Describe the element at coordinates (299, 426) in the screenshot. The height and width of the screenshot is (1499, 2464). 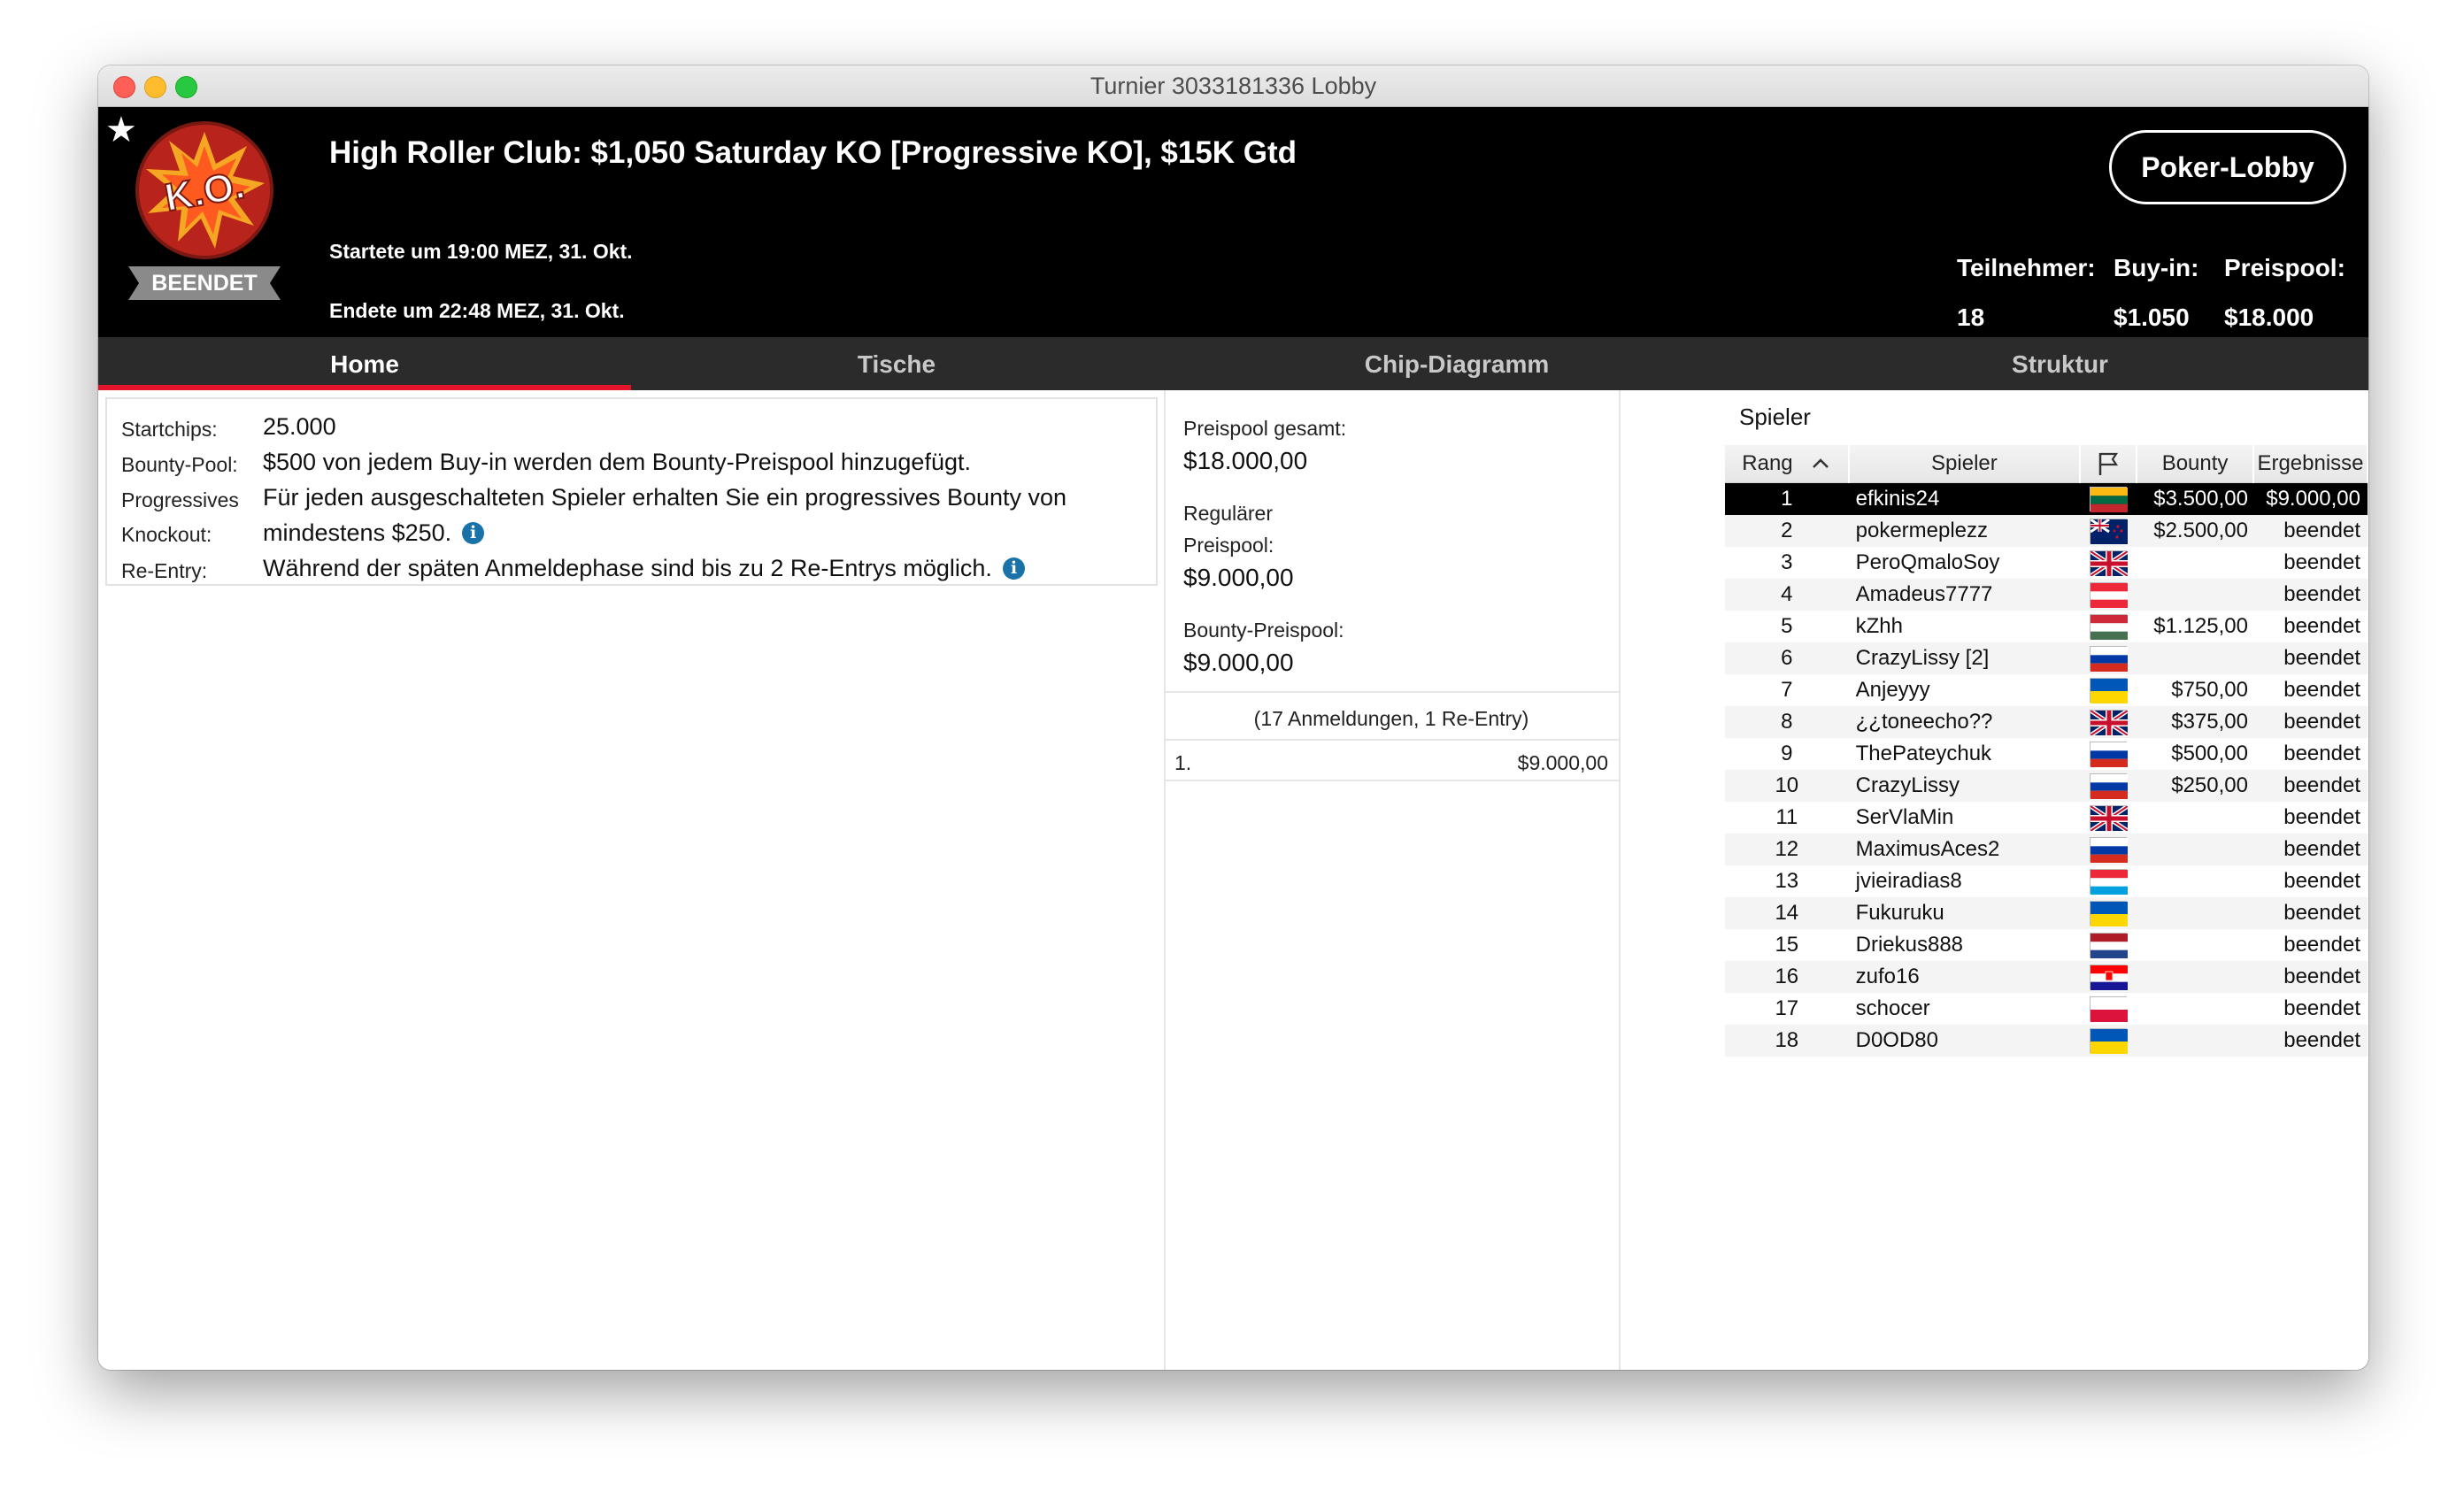
I see `startchips-value: 25.000` at that location.